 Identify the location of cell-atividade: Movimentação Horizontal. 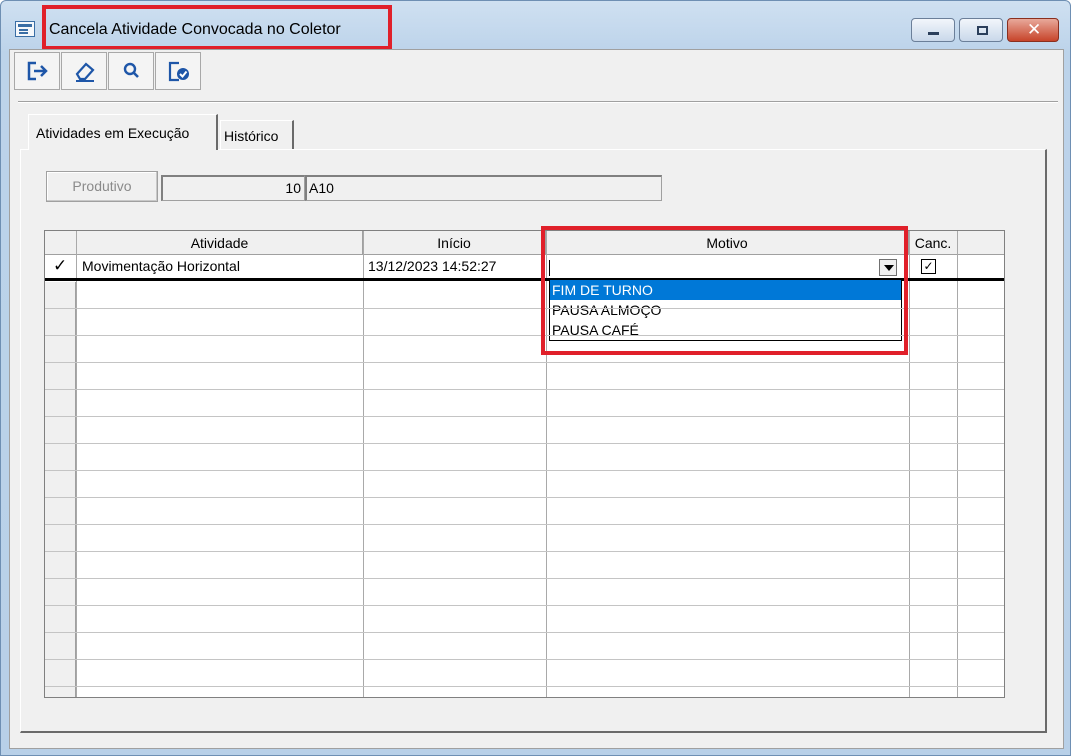
(220, 266).